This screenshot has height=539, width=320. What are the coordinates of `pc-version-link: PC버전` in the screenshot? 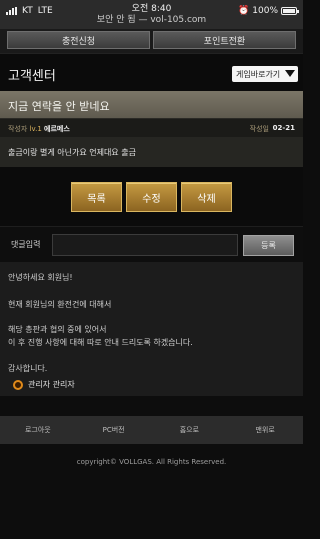 It's located at (114, 430).